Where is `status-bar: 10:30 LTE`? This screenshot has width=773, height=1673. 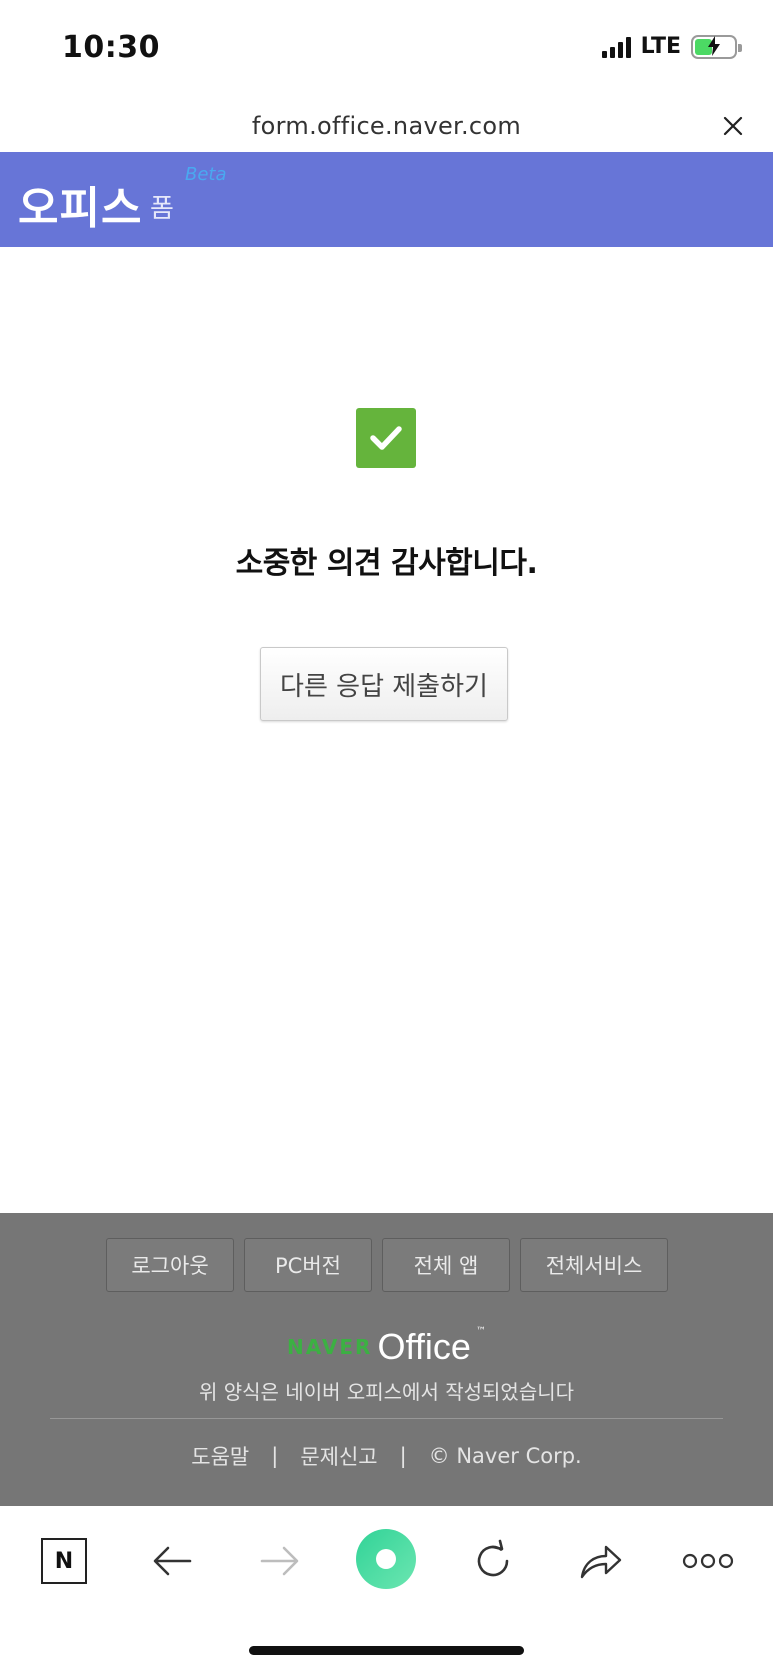
status-bar: 10:30 LTE is located at coordinates (386, 50).